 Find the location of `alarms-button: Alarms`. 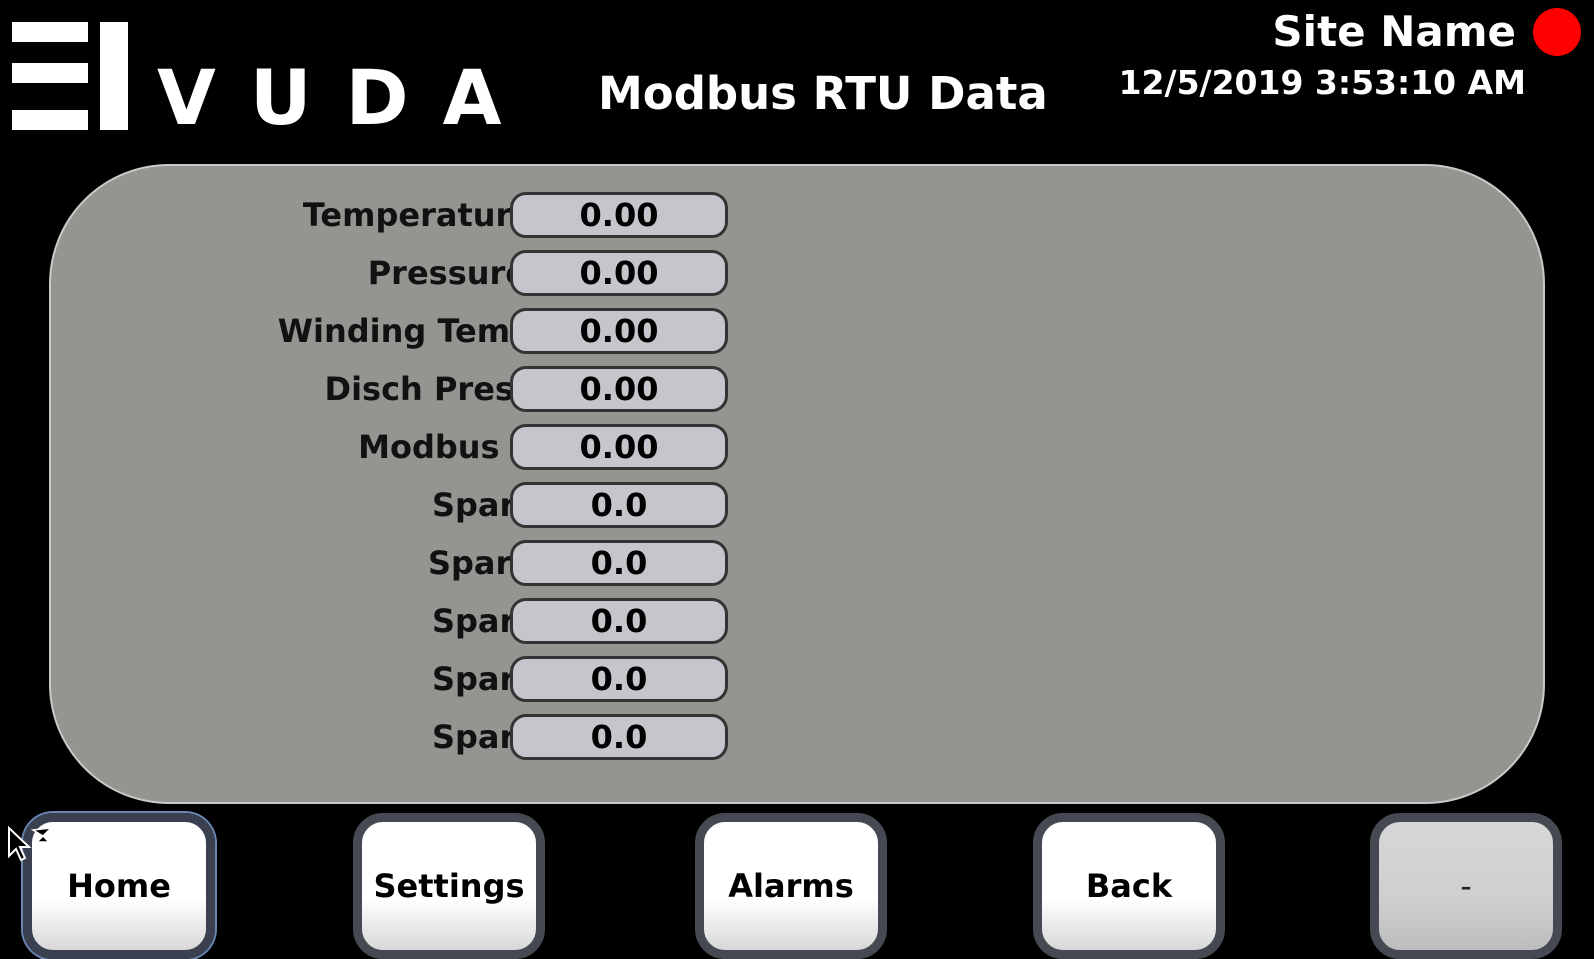

alarms-button: Alarms is located at coordinates (791, 886).